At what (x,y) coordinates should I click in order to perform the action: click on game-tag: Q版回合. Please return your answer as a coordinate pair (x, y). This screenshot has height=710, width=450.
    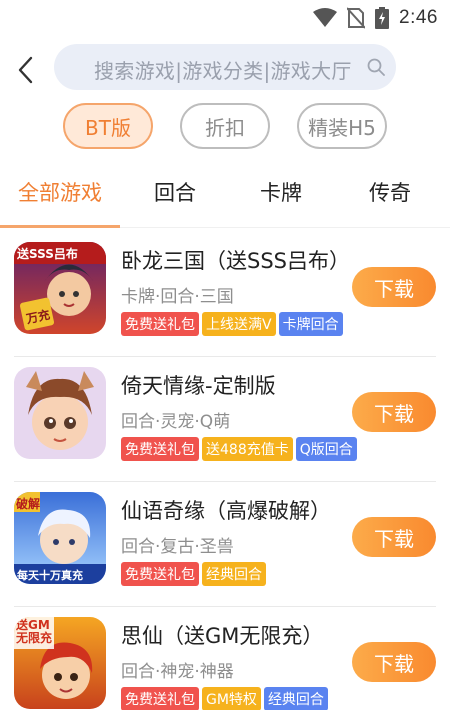
    Looking at the image, I should click on (326, 449).